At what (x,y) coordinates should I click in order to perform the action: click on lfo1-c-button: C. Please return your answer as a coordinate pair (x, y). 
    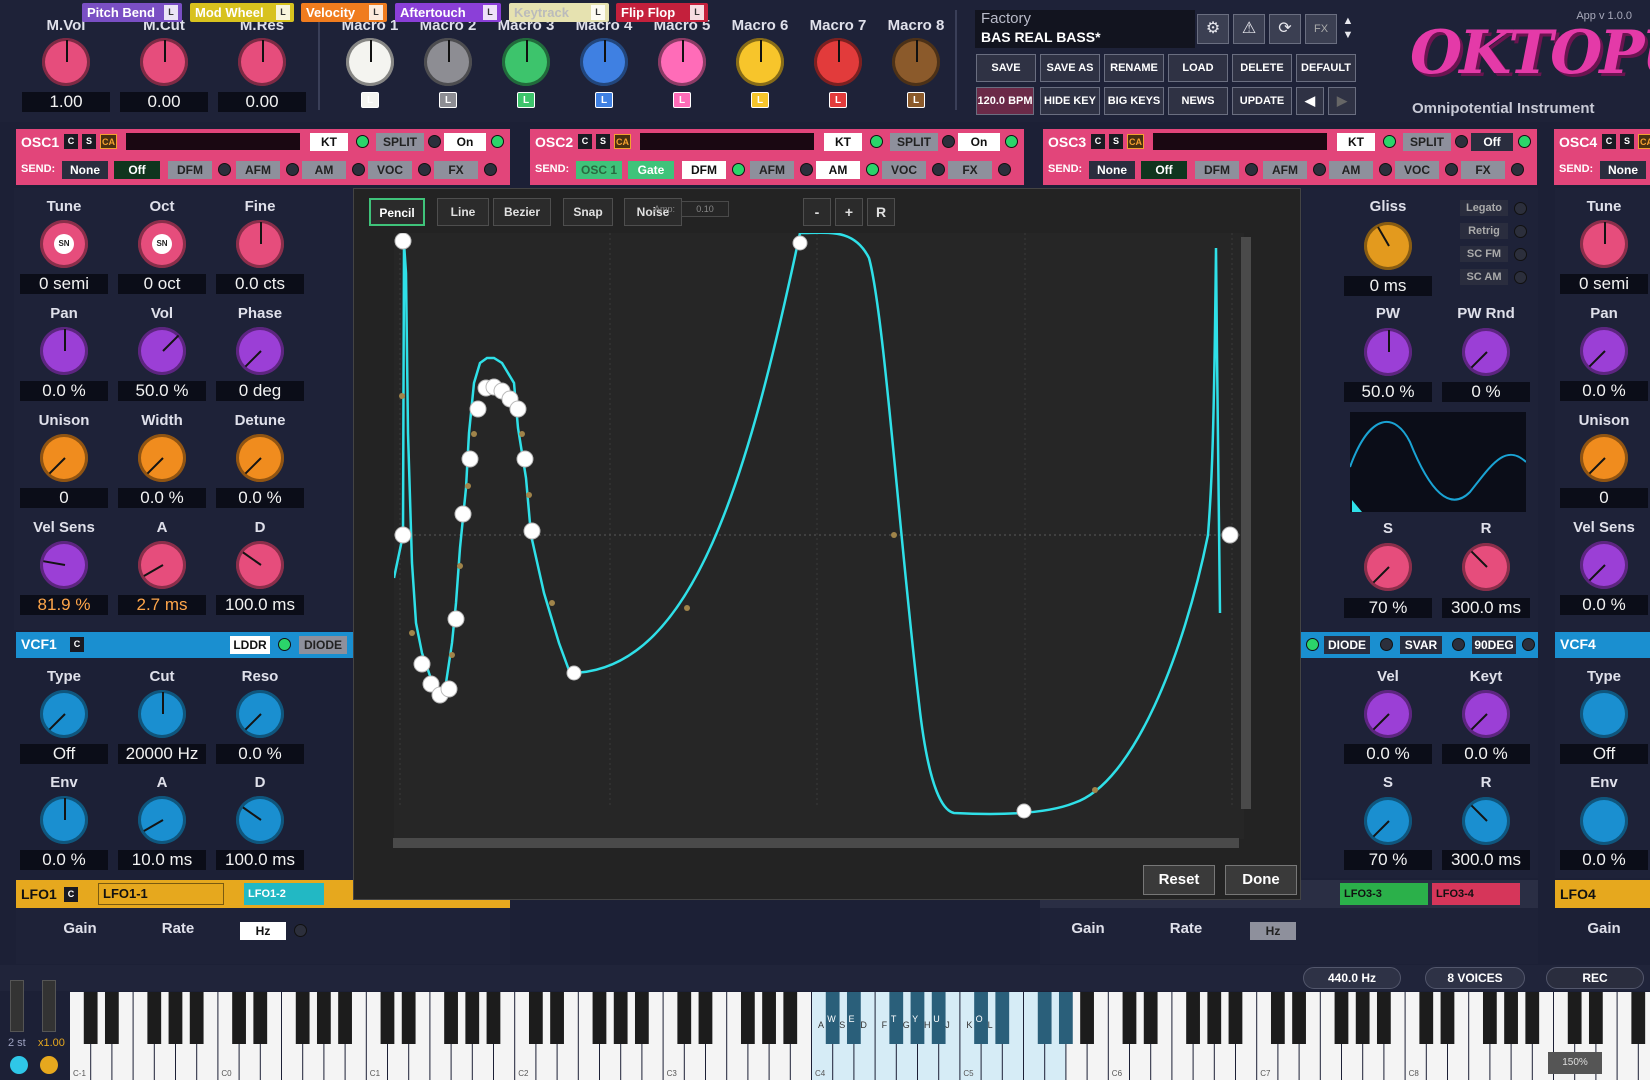
    Looking at the image, I should click on (71, 894).